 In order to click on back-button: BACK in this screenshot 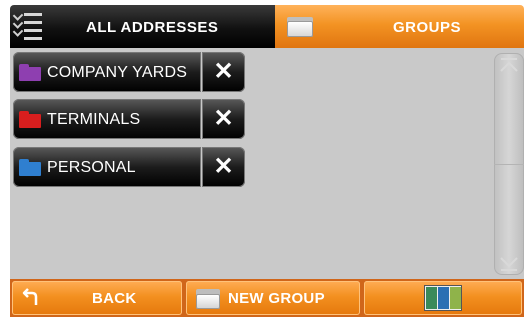, I will do `click(97, 298)`.